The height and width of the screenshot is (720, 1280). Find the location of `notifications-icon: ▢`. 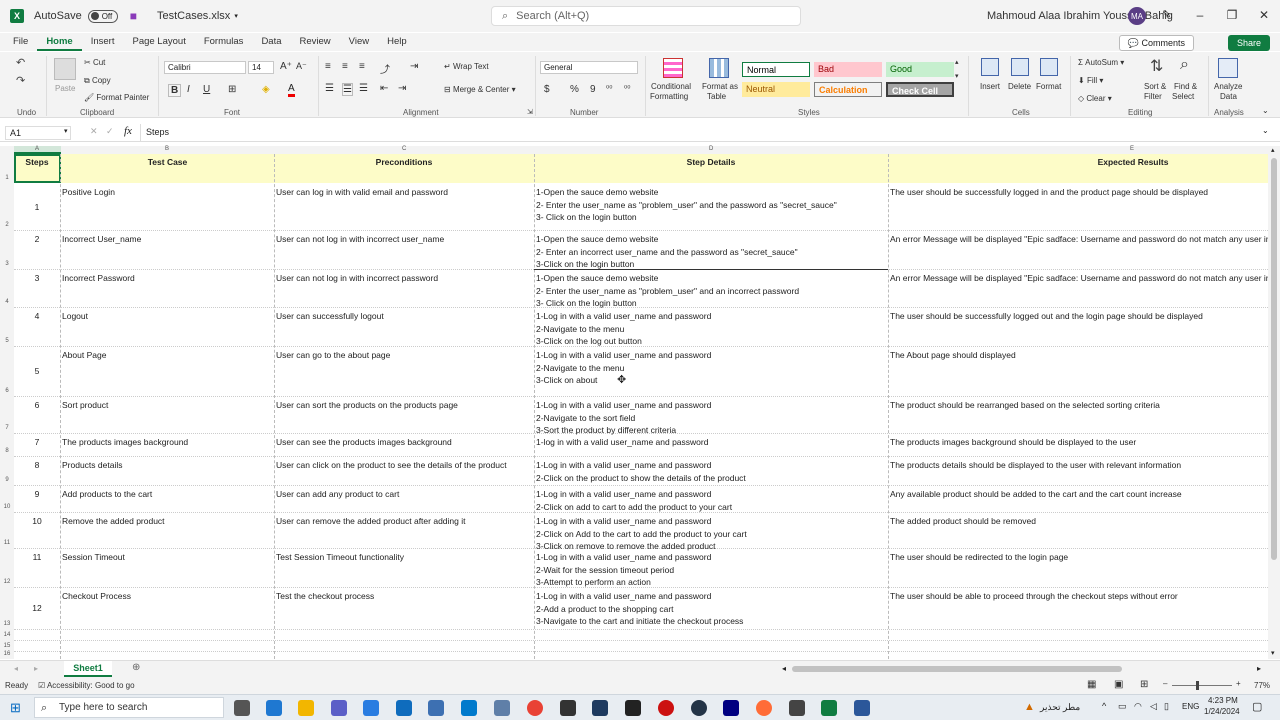

notifications-icon: ▢ is located at coordinates (1257, 706).